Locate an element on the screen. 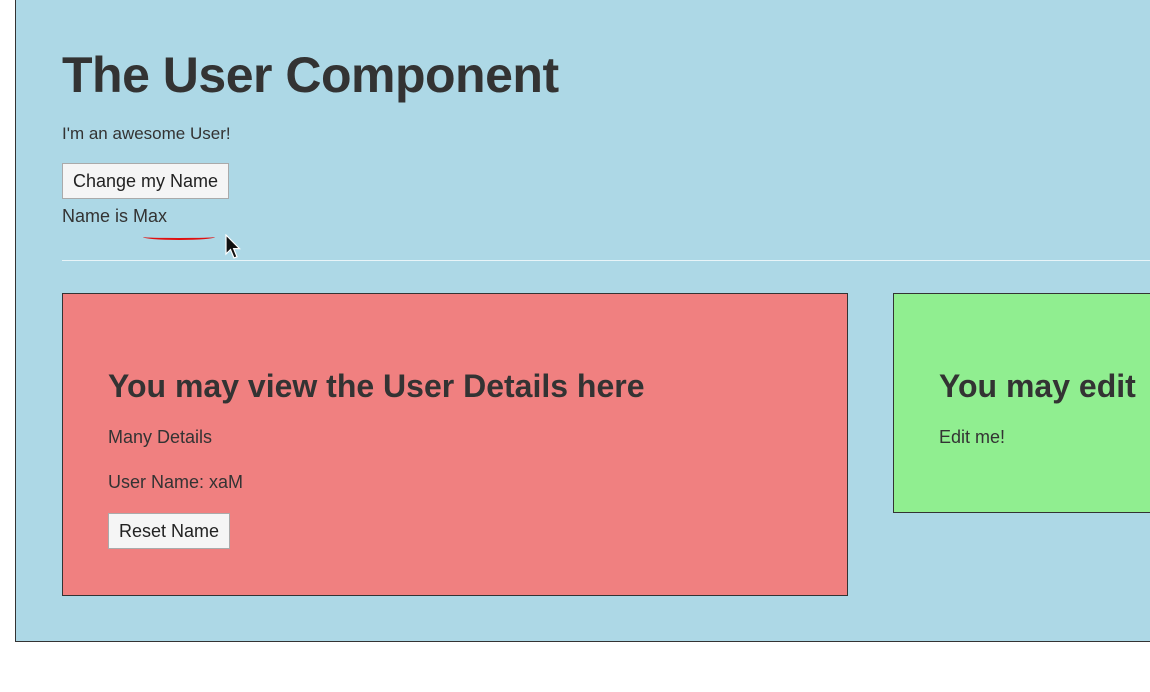 The image size is (1150, 692). details-text: Many Details is located at coordinates (160, 437).